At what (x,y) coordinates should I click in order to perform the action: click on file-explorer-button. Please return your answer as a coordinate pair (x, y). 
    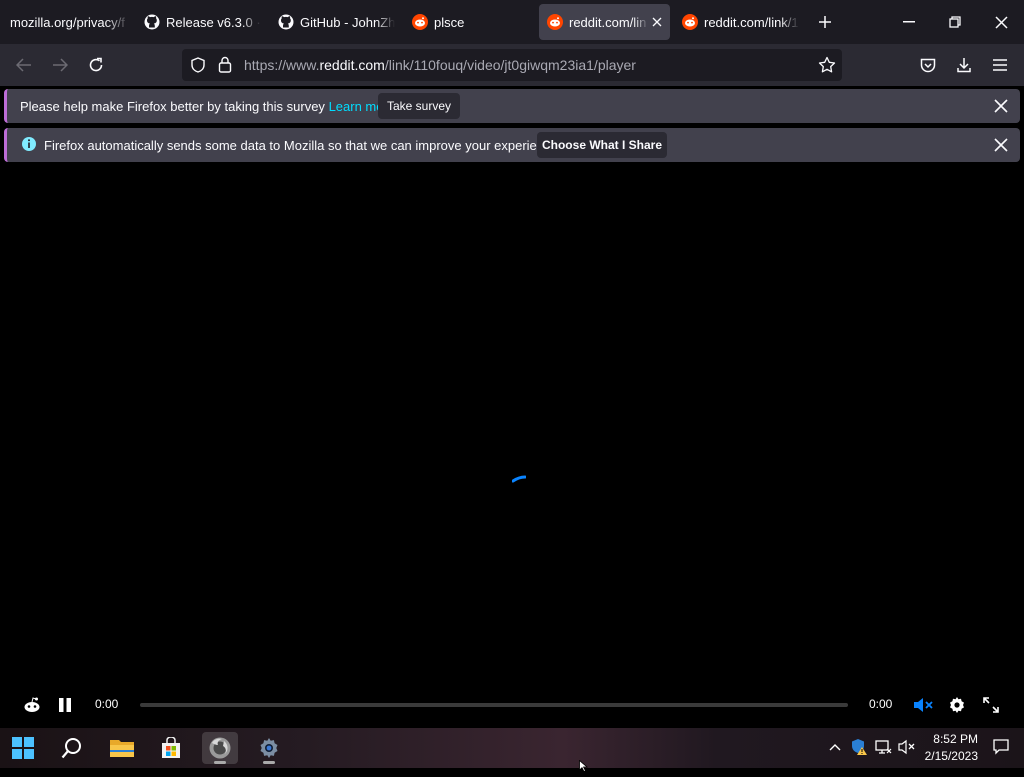
    Looking at the image, I should click on (122, 748).